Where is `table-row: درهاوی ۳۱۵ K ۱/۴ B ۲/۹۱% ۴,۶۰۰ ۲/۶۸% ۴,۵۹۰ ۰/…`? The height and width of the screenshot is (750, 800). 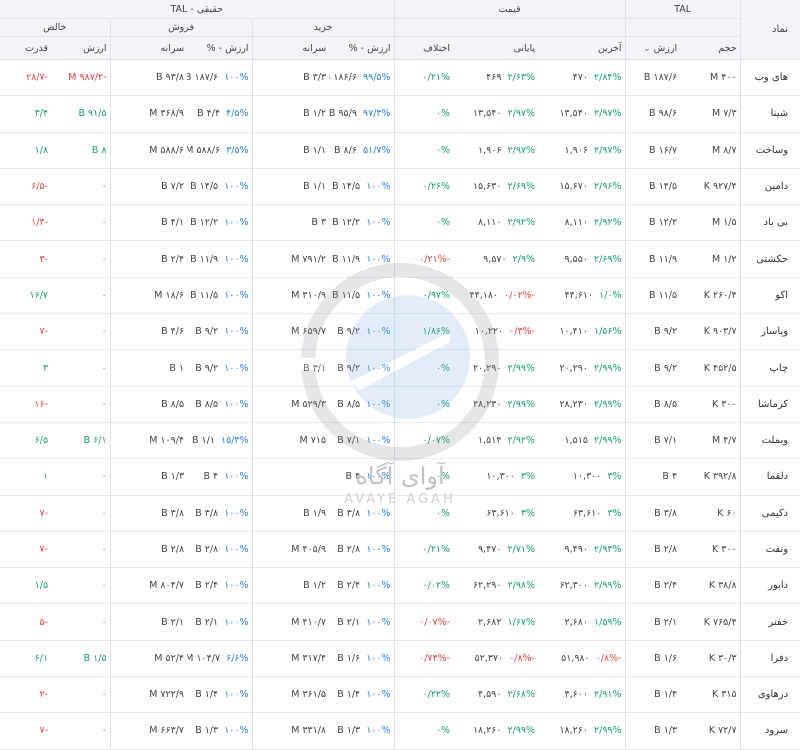
table-row: درهاوی ۳۱۵ K ۱/۴ B ۲/۹۱% ۴,۶۰۰ ۲/۶۸% ۴,۵۹۰ ۰/… is located at coordinates (400, 694).